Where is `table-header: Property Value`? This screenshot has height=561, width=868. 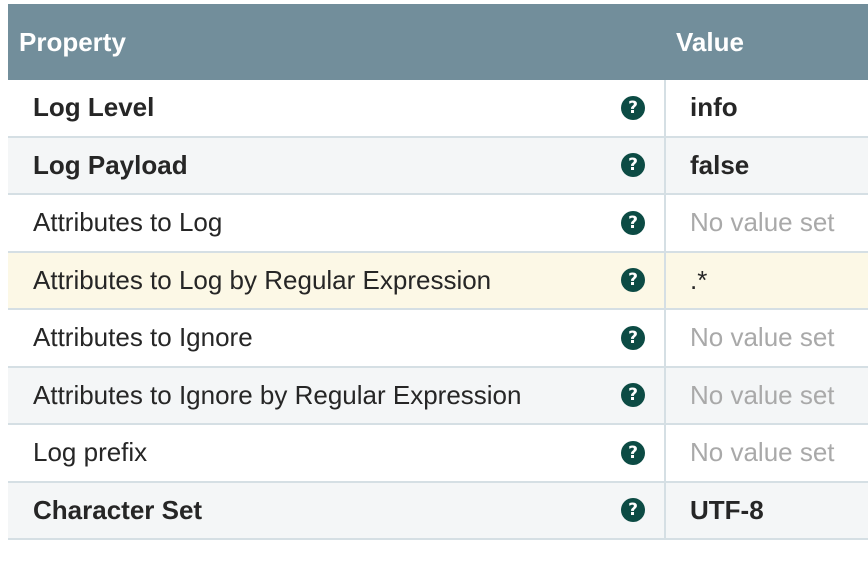 table-header: Property Value is located at coordinates (438, 42).